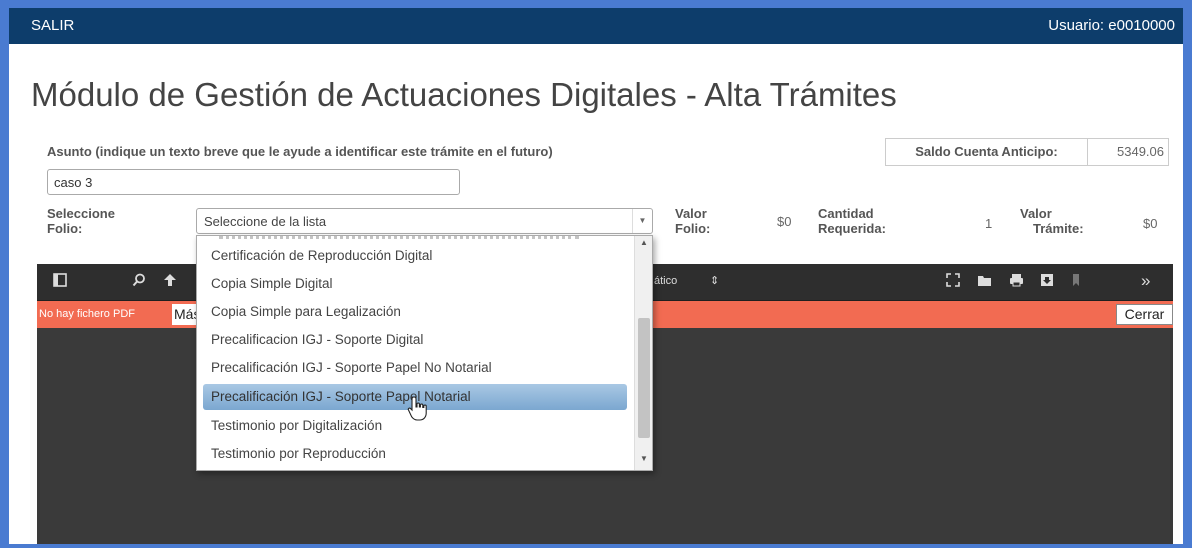 The height and width of the screenshot is (548, 1192). I want to click on saldo-value: 5349.06, so click(1140, 151).